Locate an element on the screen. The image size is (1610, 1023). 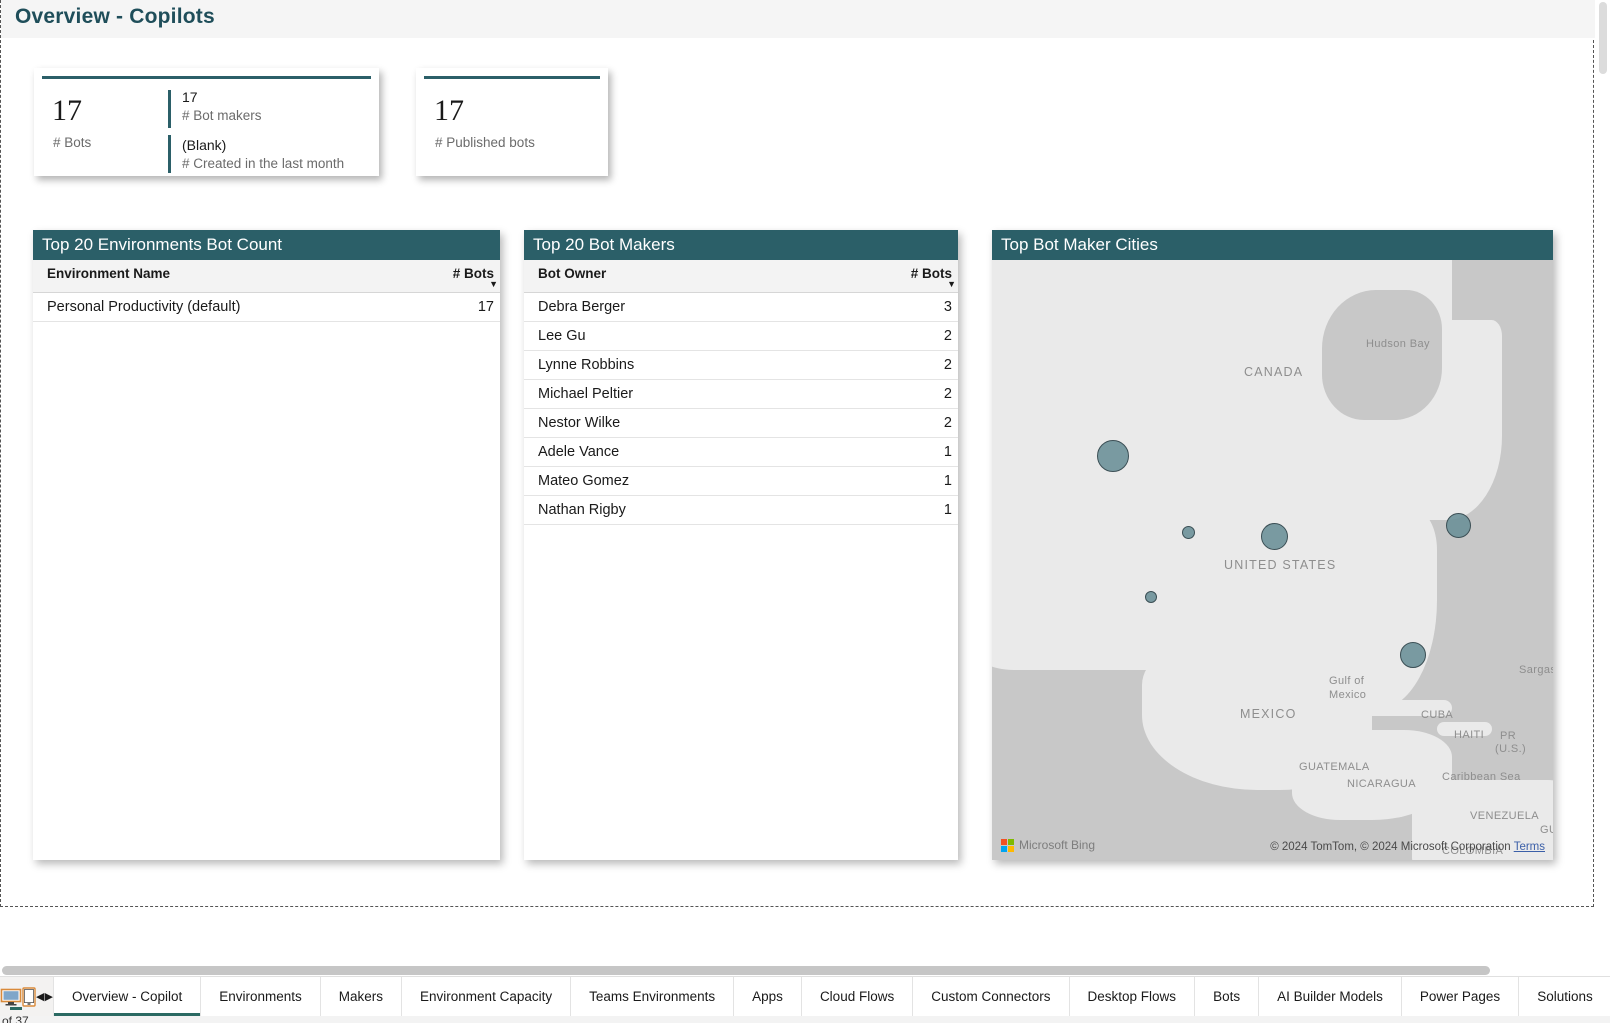
bing-logo: Microsoft Bing is located at coordinates (1048, 845).